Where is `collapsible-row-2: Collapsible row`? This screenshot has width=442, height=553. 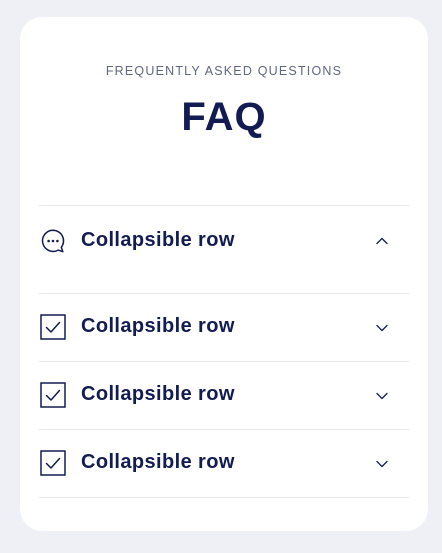 collapsible-row-2: Collapsible row is located at coordinates (224, 327).